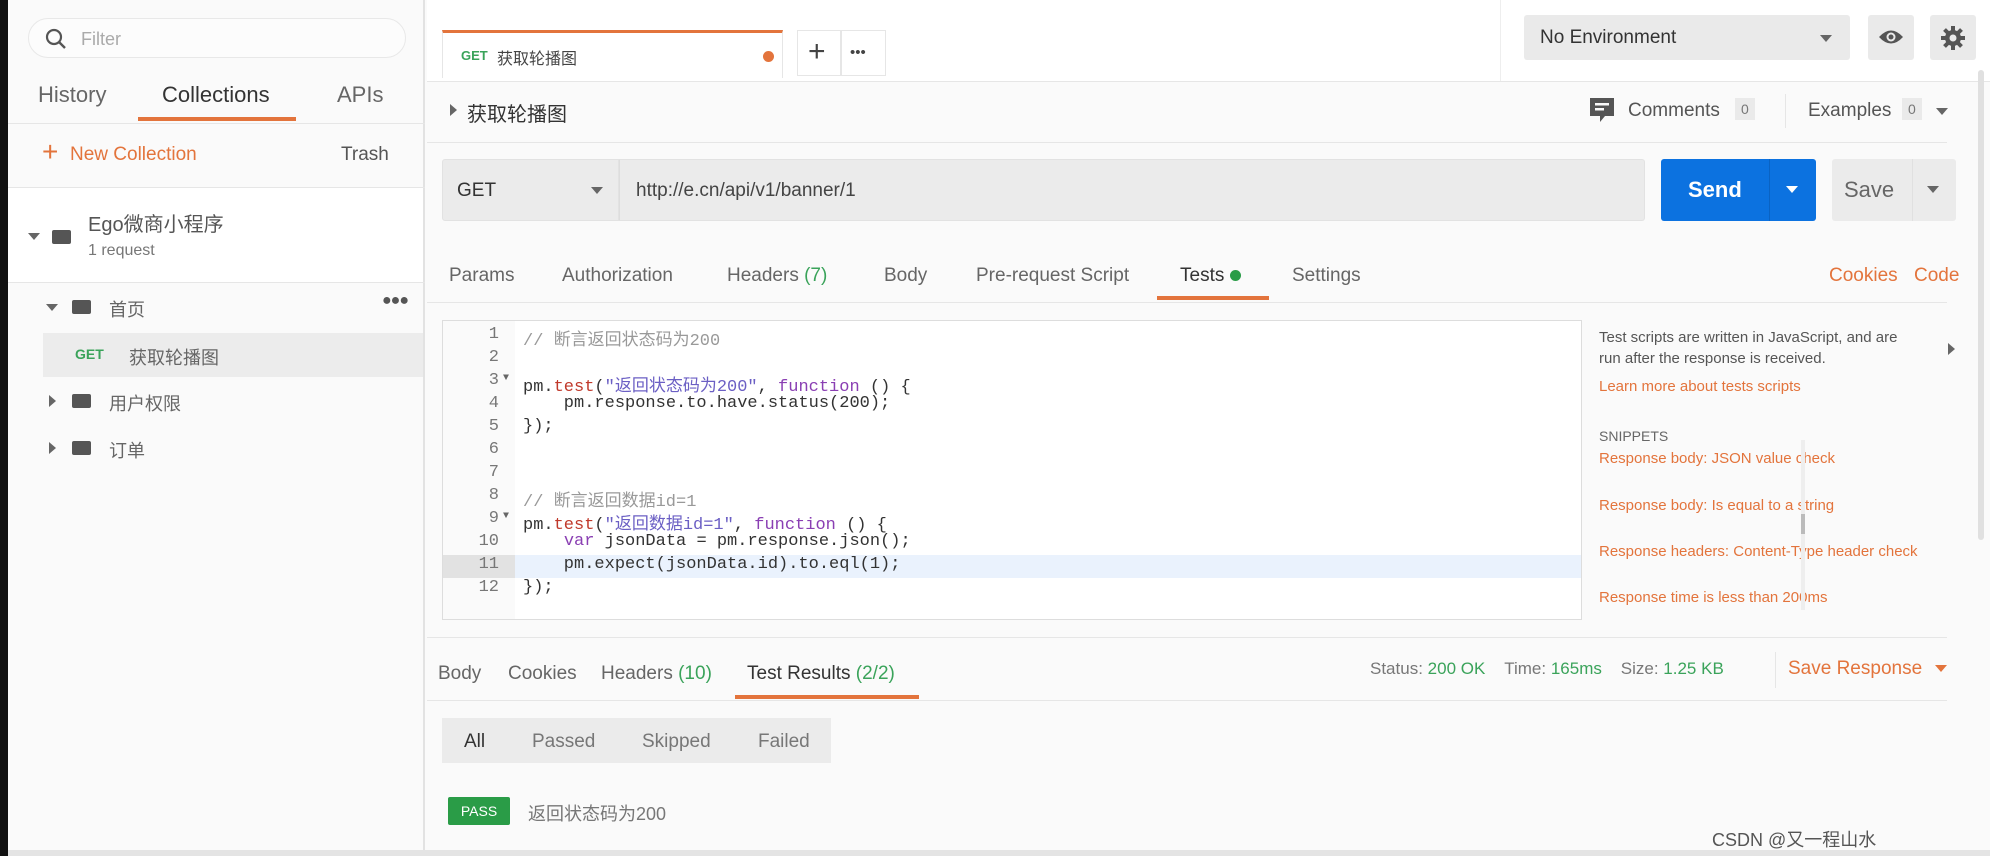 The width and height of the screenshot is (1990, 856). I want to click on snippets-title: SNIPPETS, so click(1634, 436).